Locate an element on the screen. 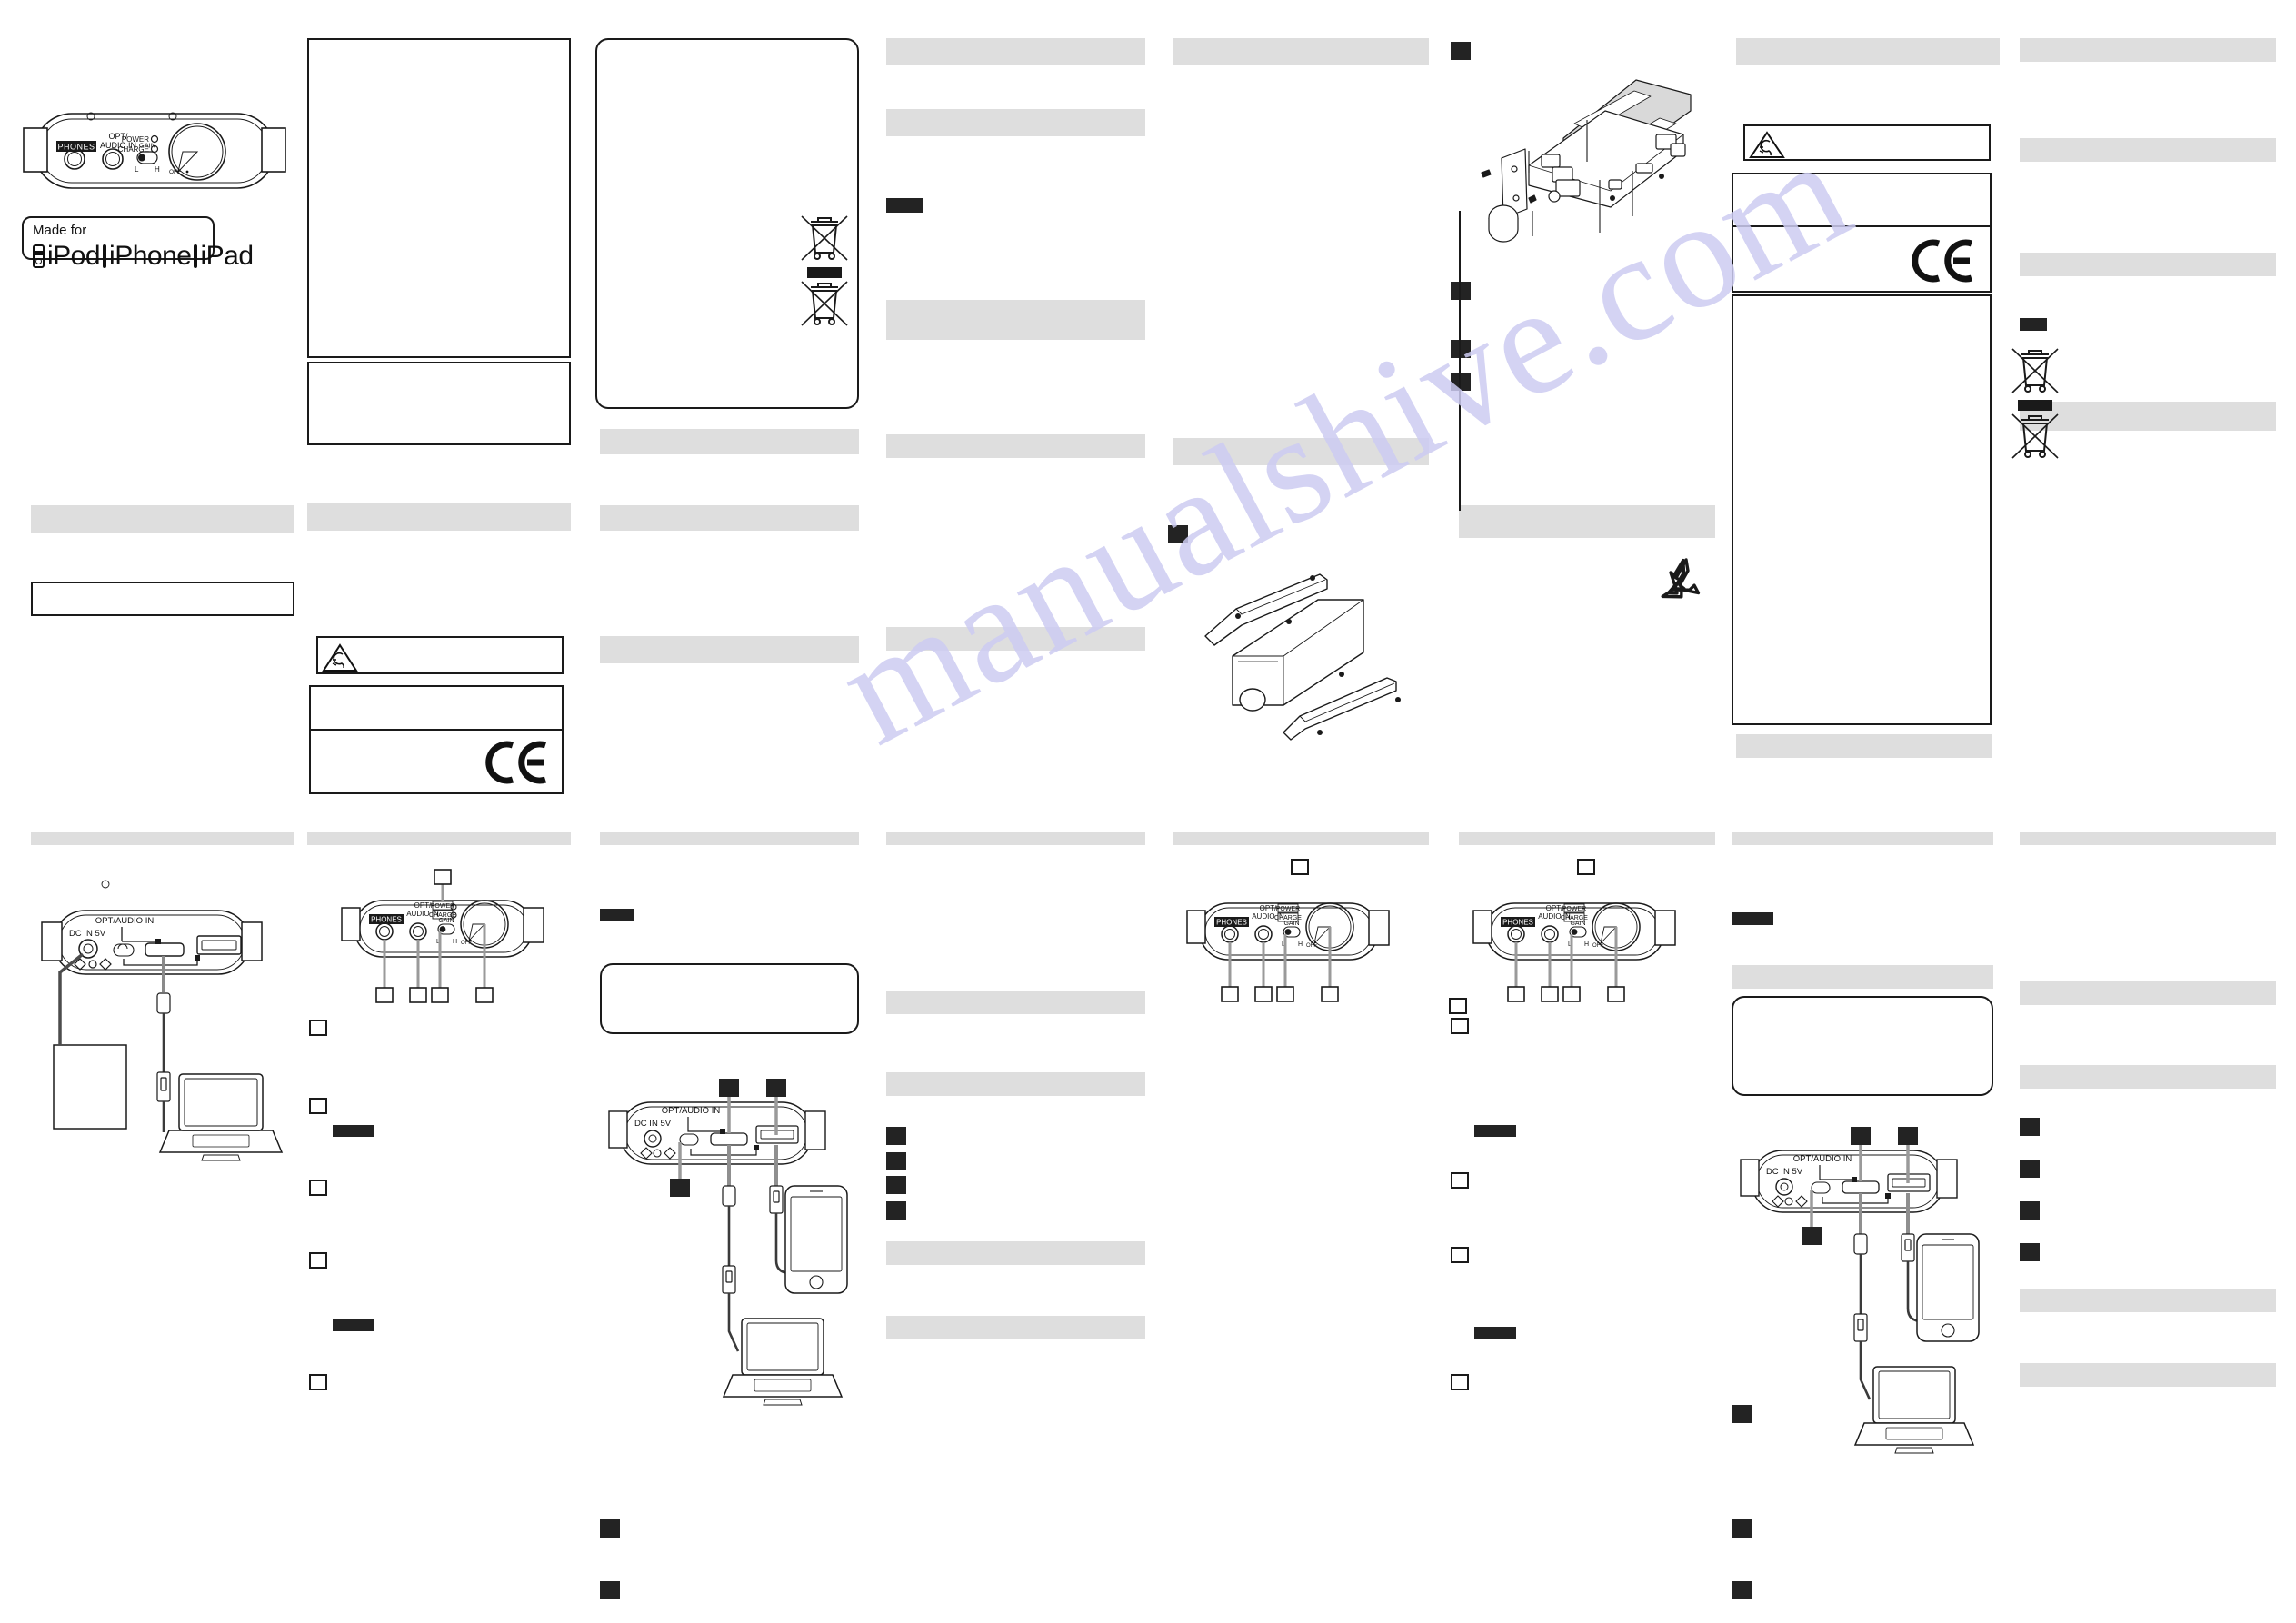  rear-panel-usb-iphone-laptop: OPT/AUDIO IN DC IN 5V is located at coordinates (736, 1250).